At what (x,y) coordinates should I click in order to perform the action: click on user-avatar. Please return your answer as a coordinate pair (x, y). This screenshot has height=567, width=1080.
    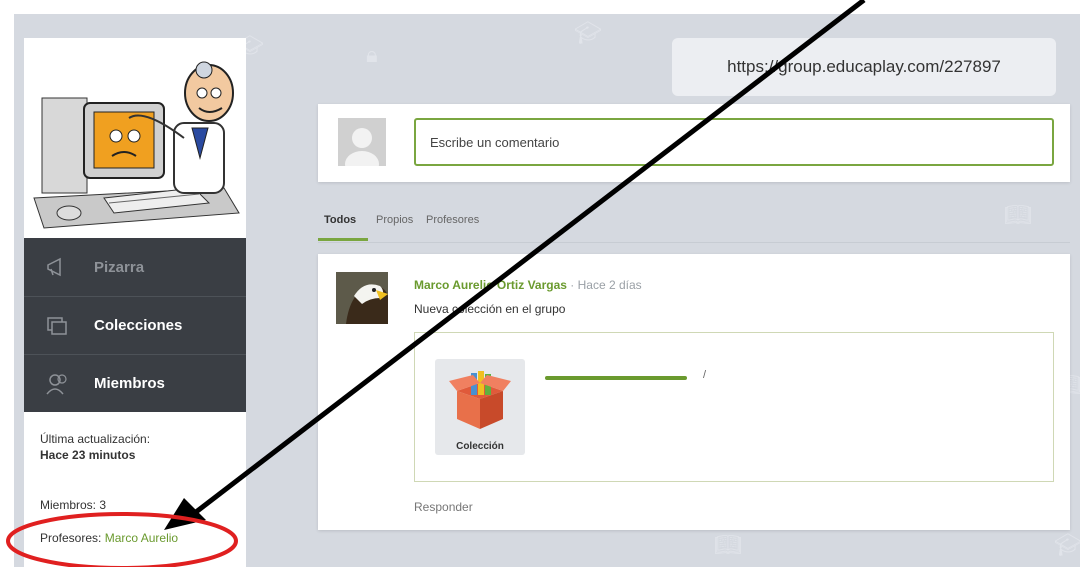
    Looking at the image, I should click on (362, 142).